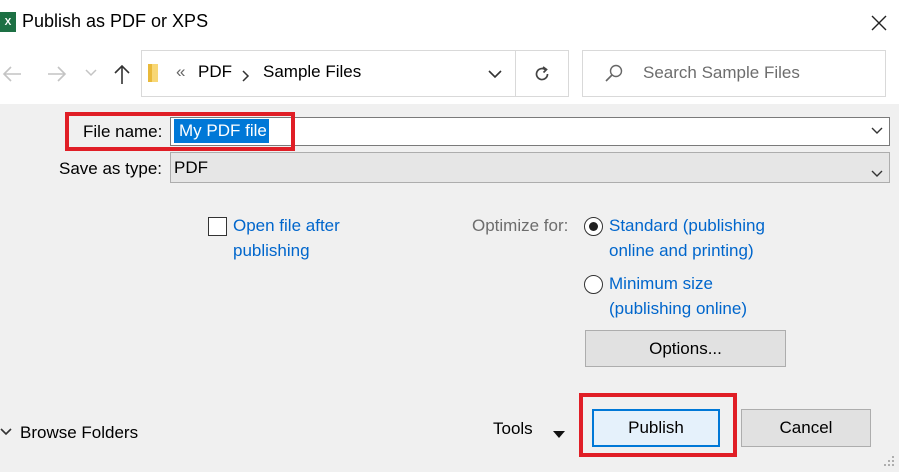  What do you see at coordinates (678, 308) in the screenshot?
I see `minimum-line-2: (publishing online)` at bounding box center [678, 308].